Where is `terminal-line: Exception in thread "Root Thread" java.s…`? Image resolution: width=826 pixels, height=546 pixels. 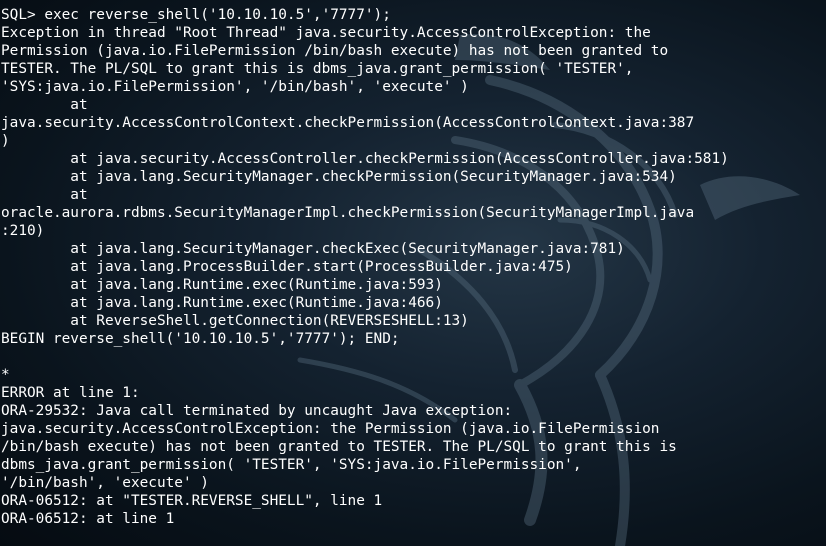 terminal-line: Exception in thread "Root Thread" java.s… is located at coordinates (326, 33).